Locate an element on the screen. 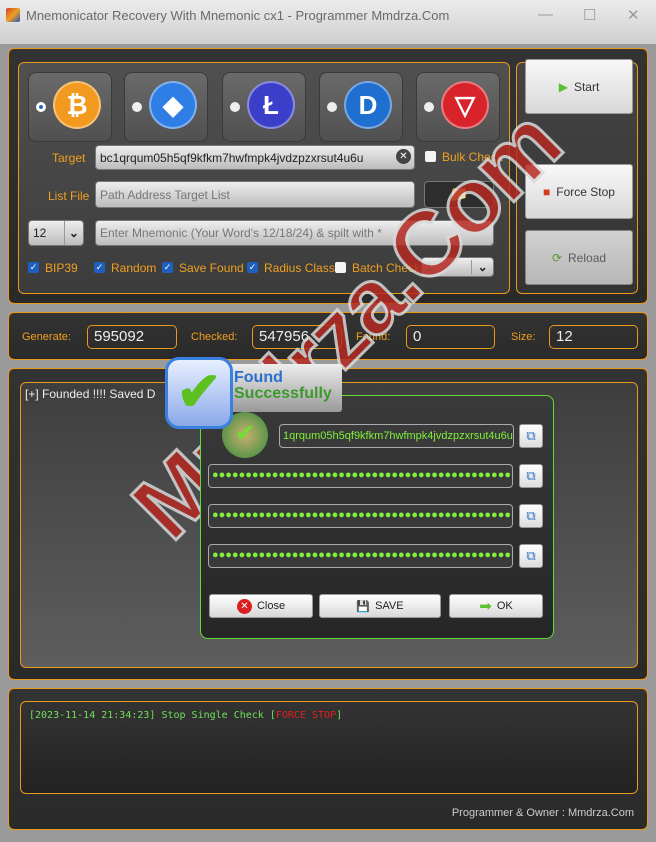 The image size is (656, 842). save-label: SAVE is located at coordinates (389, 606).